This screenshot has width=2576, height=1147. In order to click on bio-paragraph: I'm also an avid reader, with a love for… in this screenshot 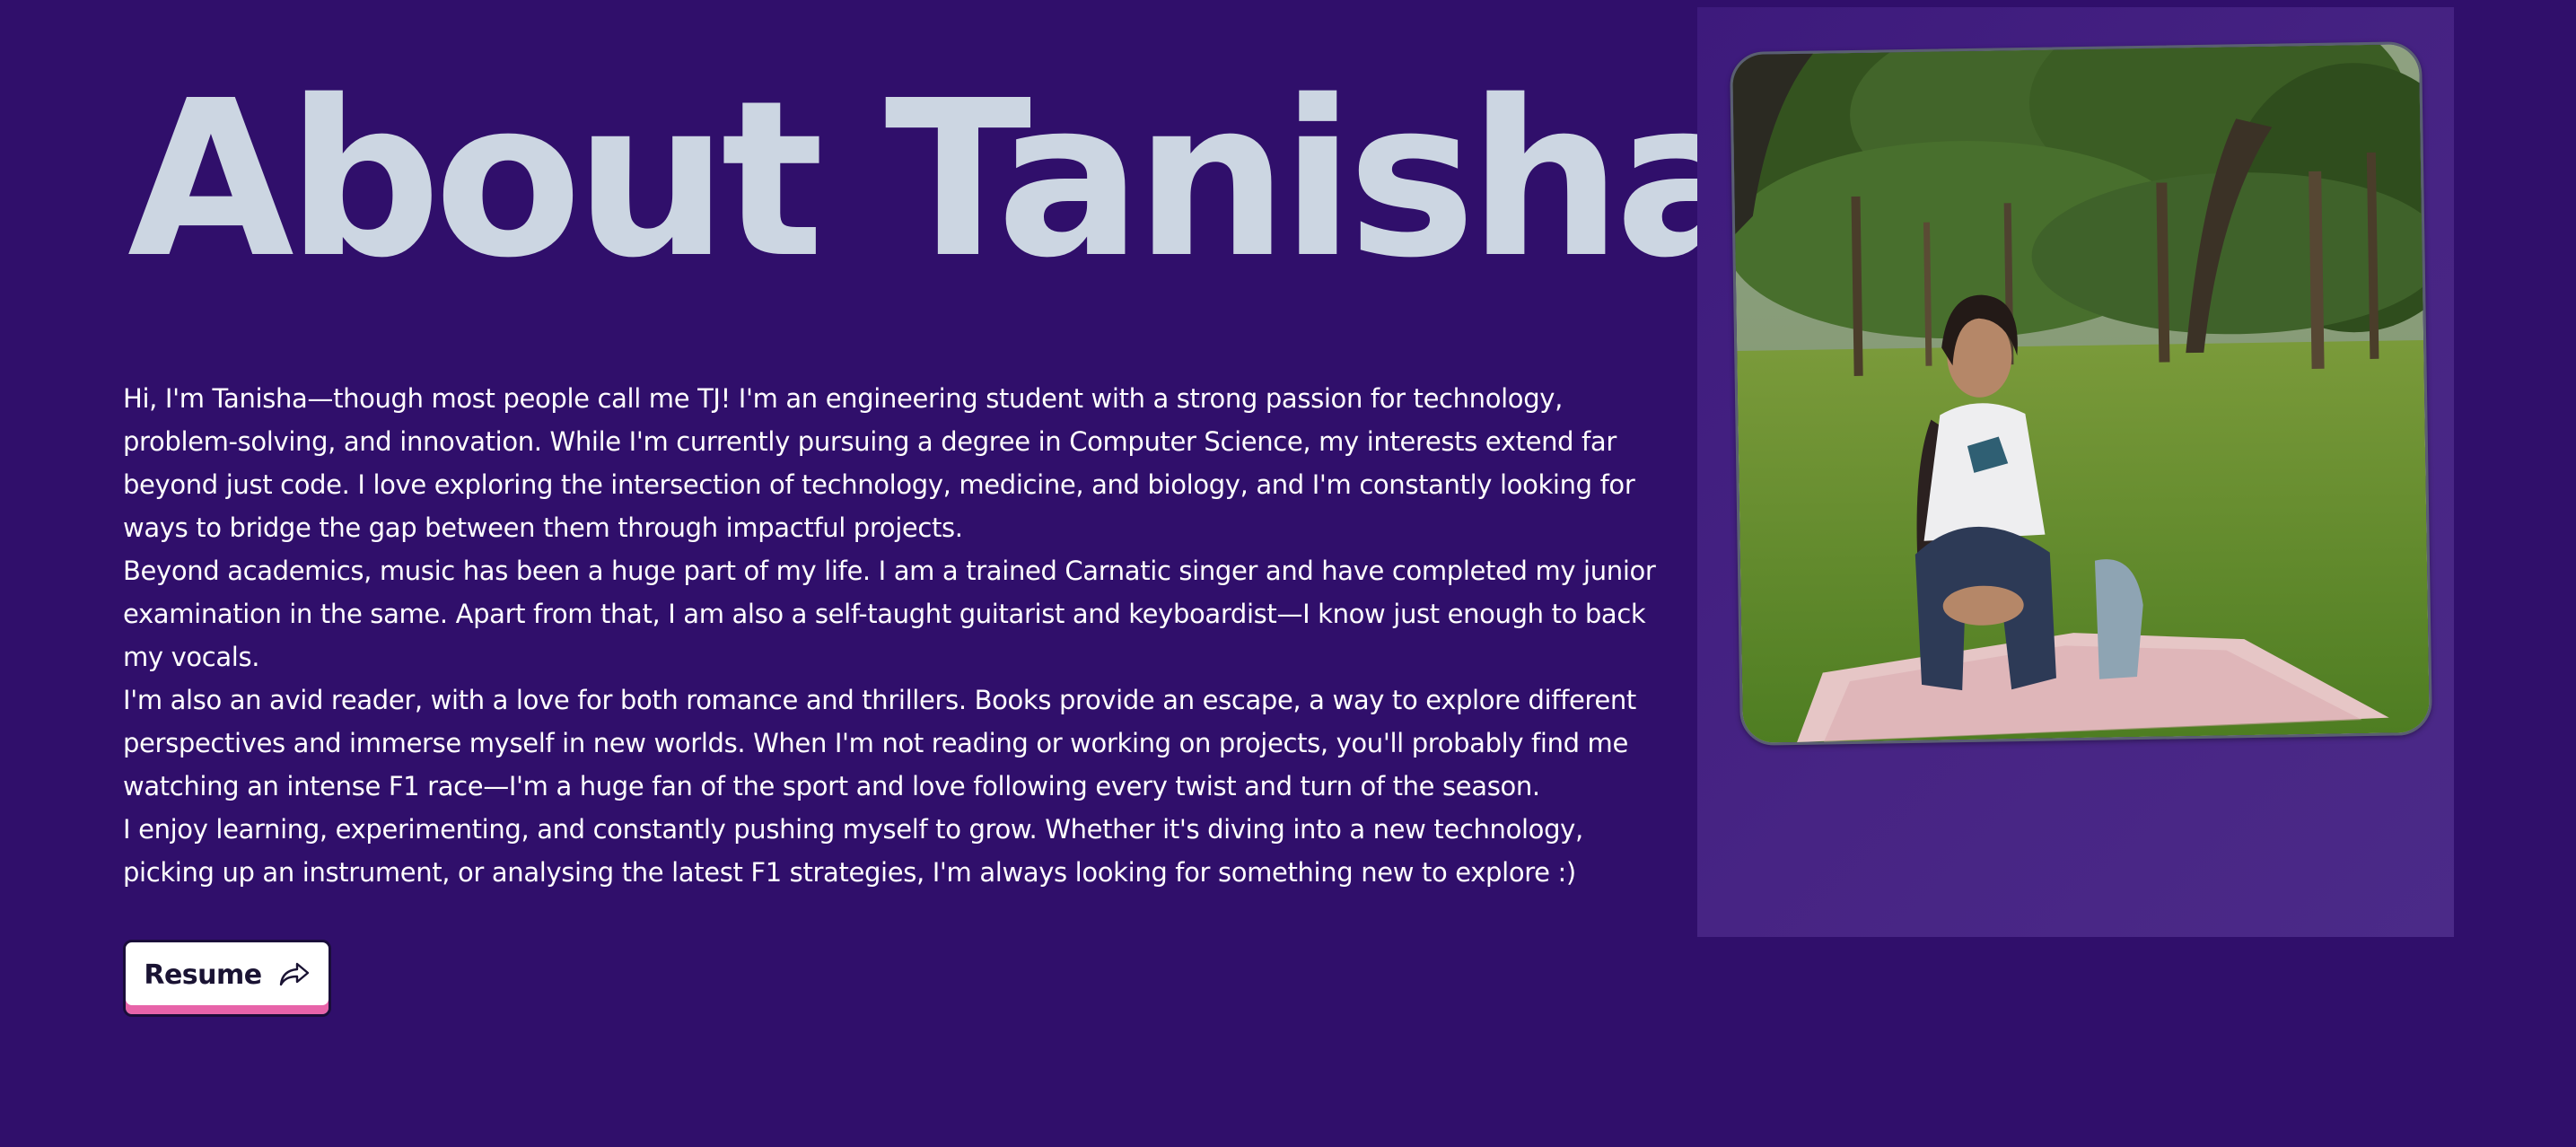, I will do `click(879, 743)`.